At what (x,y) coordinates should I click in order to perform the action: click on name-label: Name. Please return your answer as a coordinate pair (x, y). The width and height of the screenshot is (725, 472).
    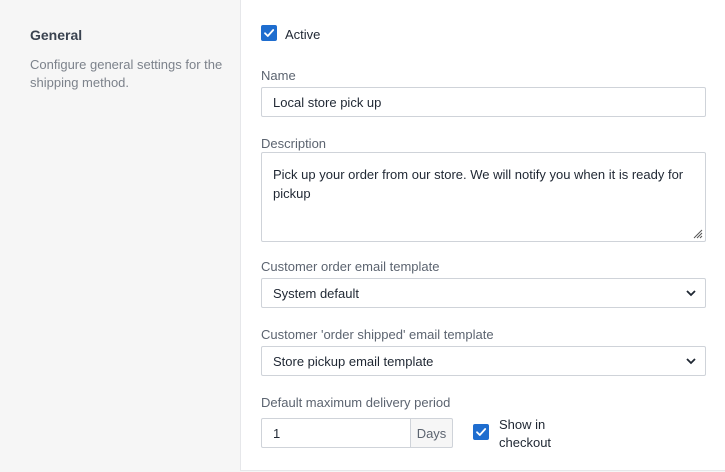
    Looking at the image, I should click on (278, 75).